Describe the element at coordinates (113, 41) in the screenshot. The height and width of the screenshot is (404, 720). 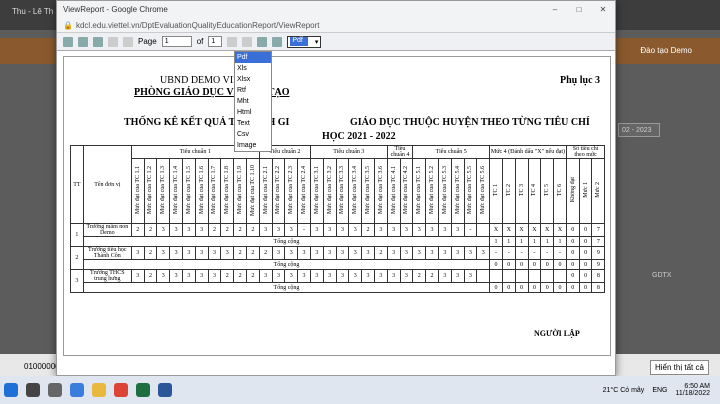
I see `first-page-icon` at that location.